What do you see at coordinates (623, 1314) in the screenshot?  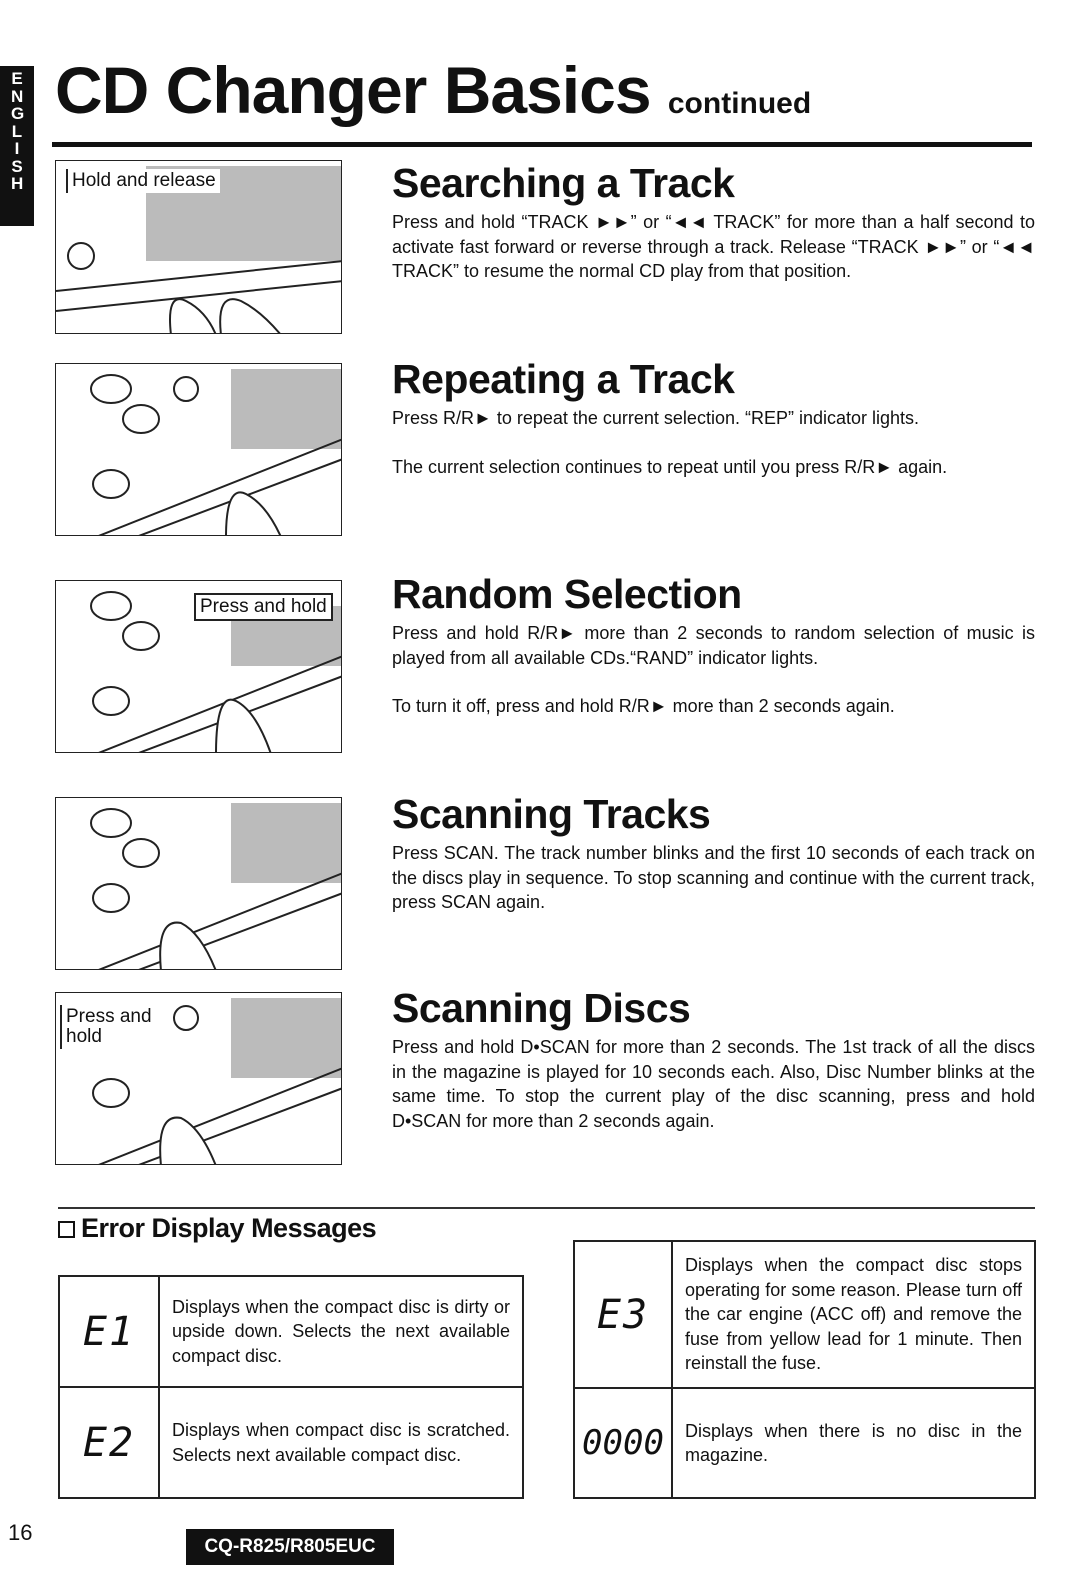 I see `error-code: E3` at bounding box center [623, 1314].